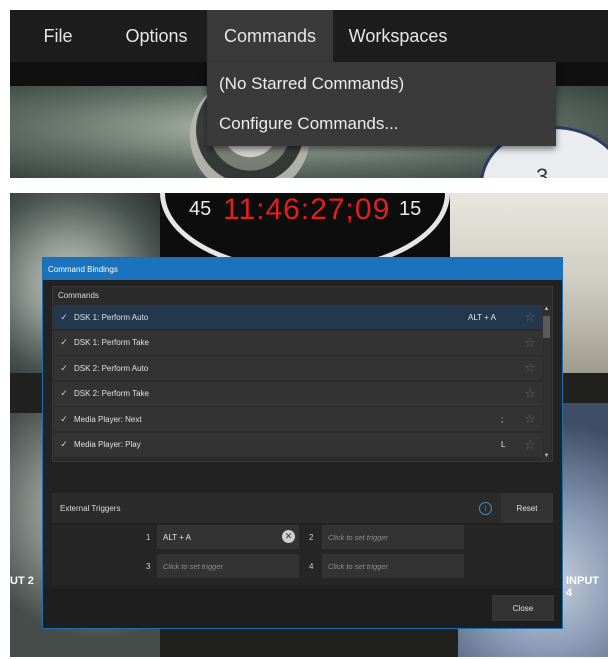 The width and height of the screenshot is (613, 659). I want to click on scroll-down-icon: ▼, so click(546, 456).